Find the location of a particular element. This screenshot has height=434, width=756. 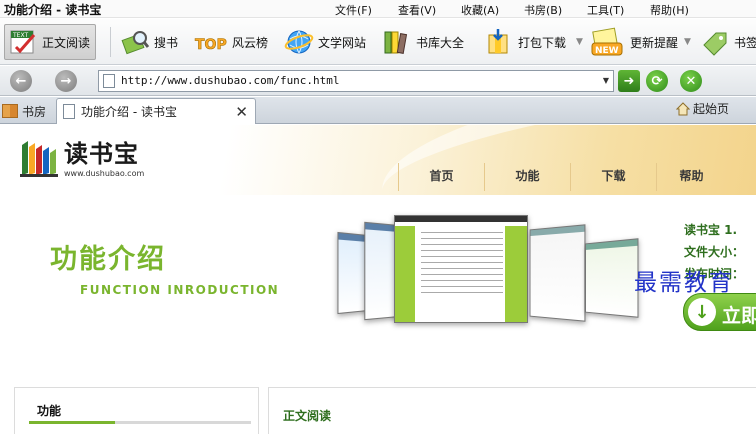

hero-subtitle: FUNCTION INRODUCTION is located at coordinates (180, 290).